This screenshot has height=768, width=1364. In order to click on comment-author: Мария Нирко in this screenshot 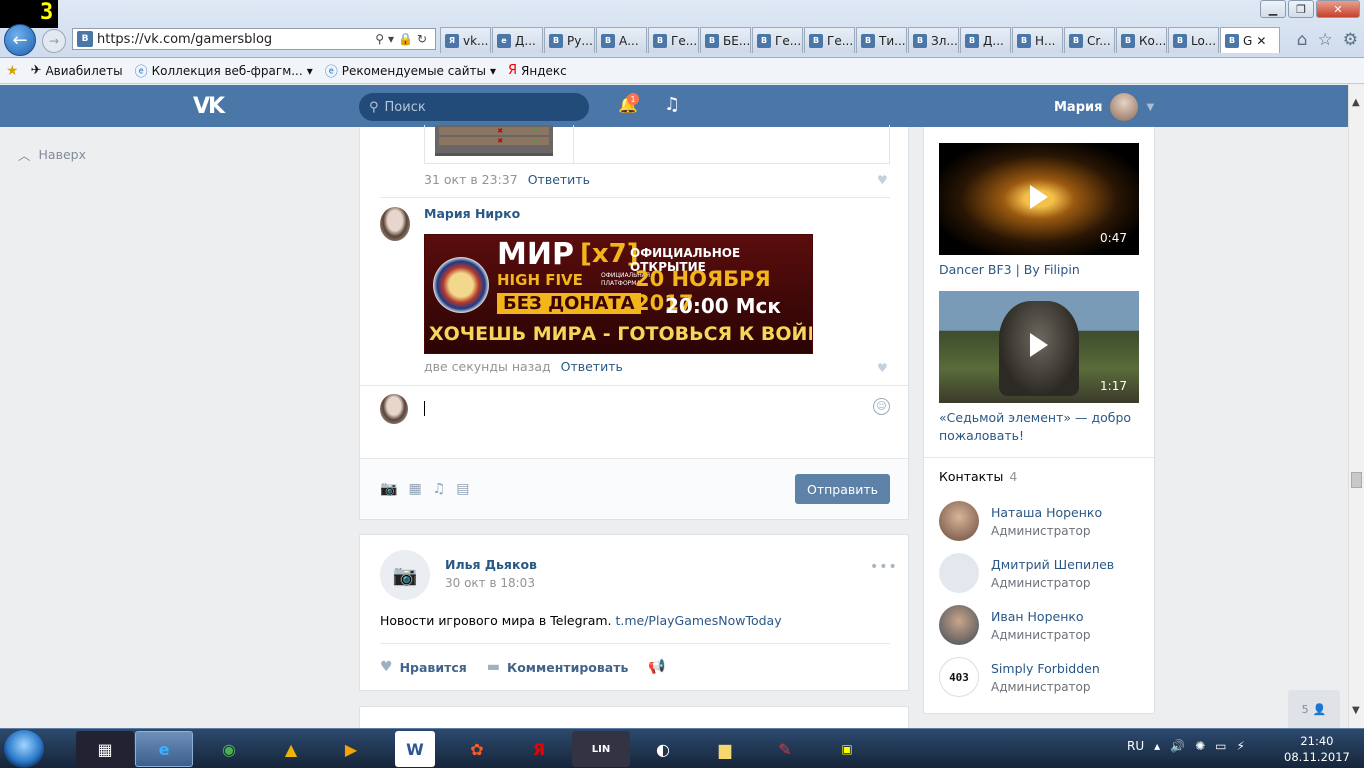, I will do `click(472, 213)`.